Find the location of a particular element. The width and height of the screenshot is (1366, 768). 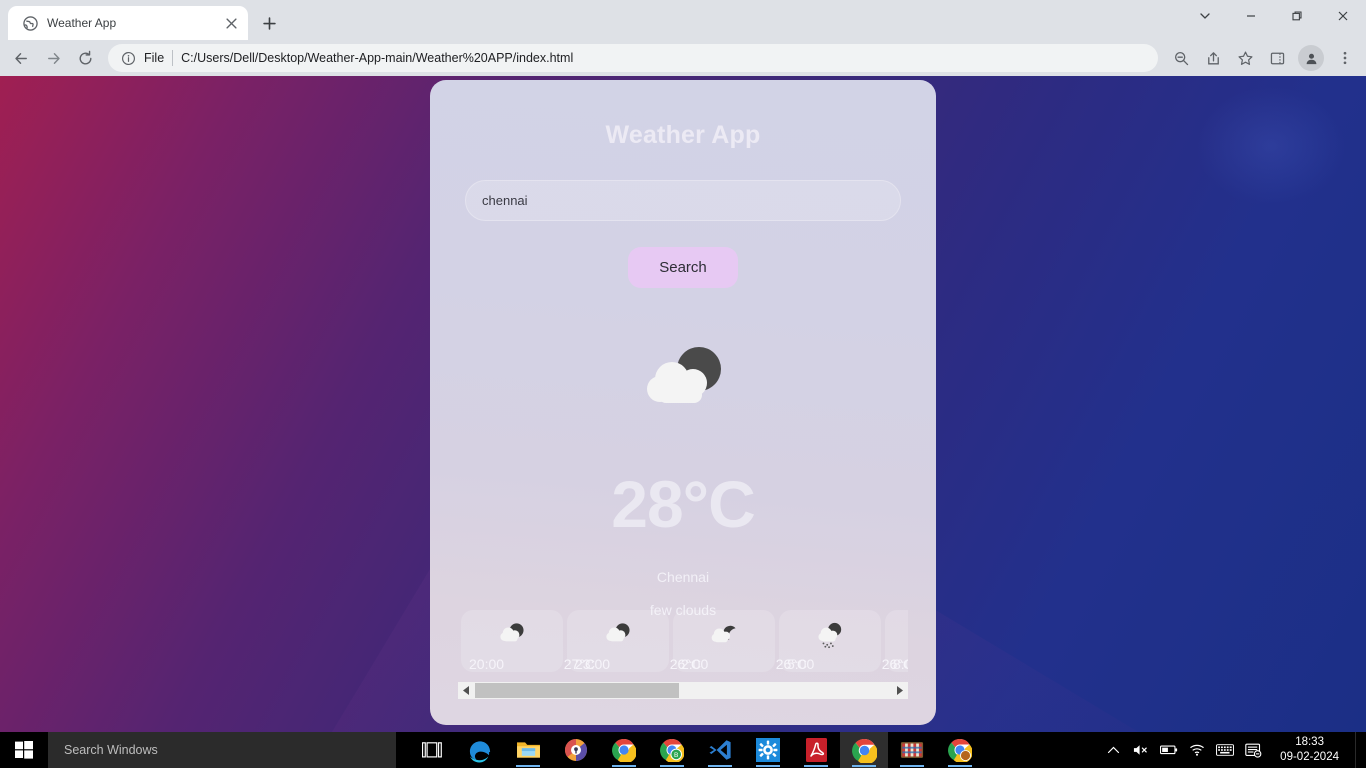

taskbar-item-adobe-acrobat is located at coordinates (816, 750).